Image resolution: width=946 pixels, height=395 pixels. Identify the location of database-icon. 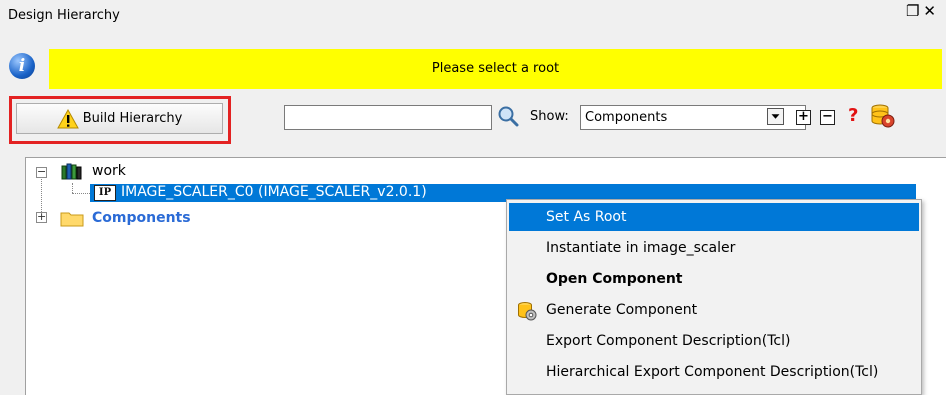
(883, 116).